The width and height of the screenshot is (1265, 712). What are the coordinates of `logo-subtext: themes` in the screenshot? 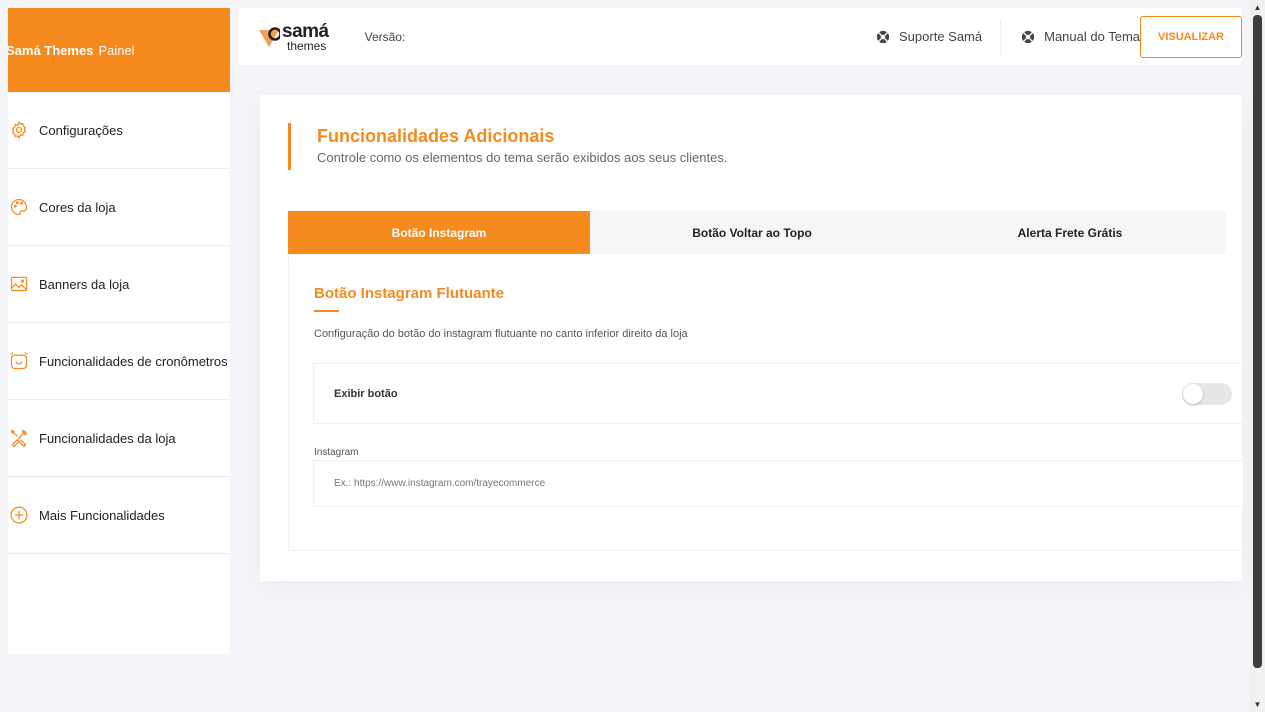 It's located at (307, 45).